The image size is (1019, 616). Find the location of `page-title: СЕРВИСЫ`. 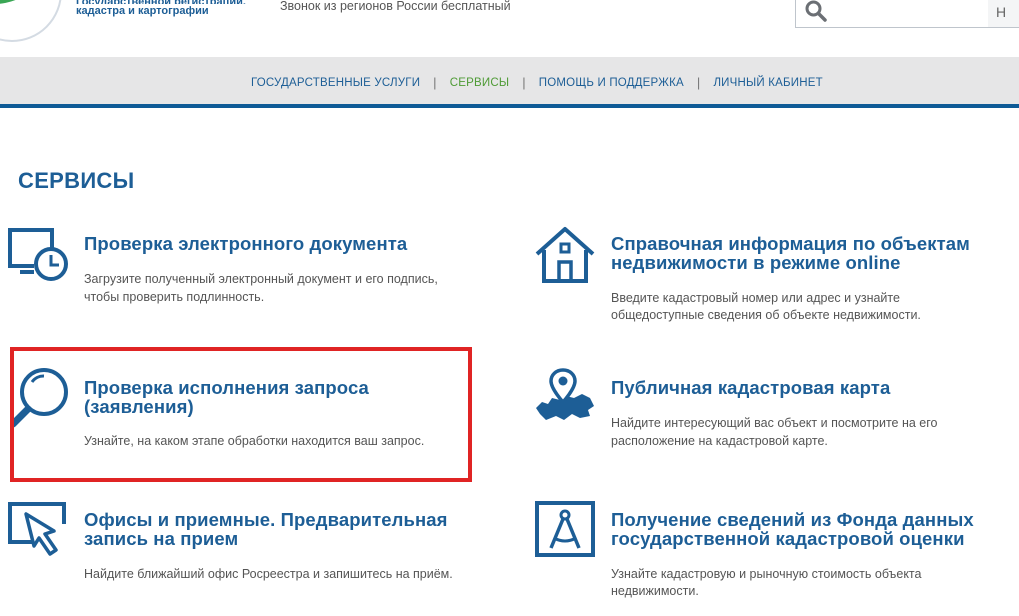

page-title: СЕРВИСЫ is located at coordinates (76, 180).